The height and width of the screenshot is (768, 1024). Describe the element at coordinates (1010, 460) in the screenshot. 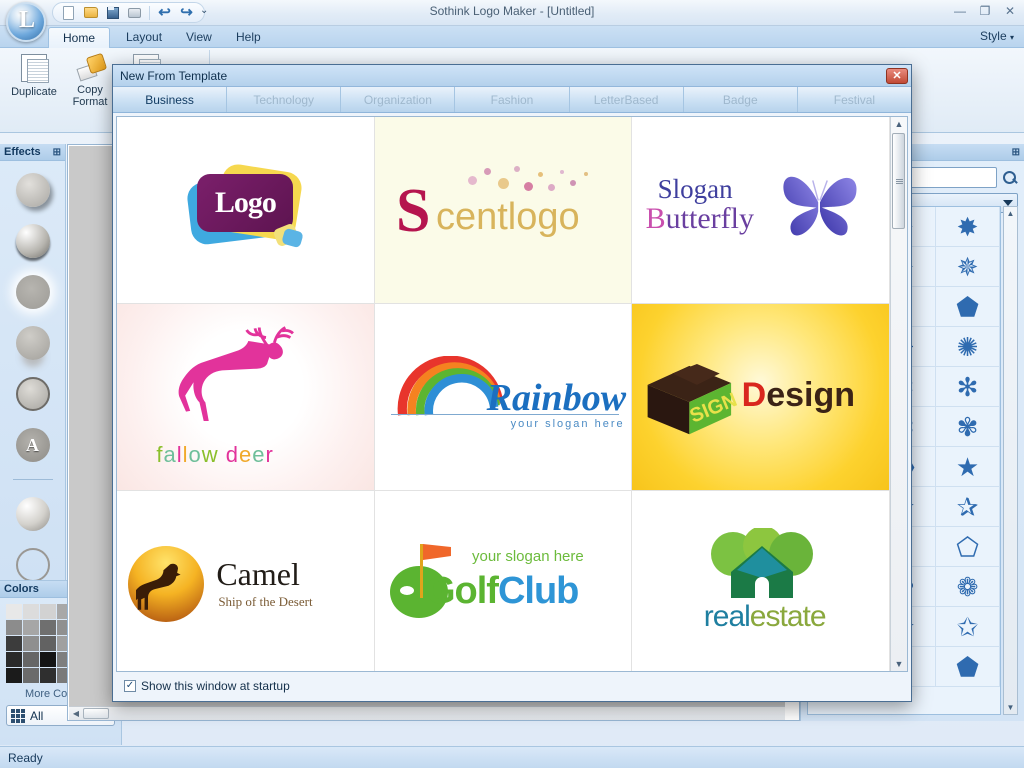

I see `shapes-vertical-scrollbar: ▲ ▼` at that location.